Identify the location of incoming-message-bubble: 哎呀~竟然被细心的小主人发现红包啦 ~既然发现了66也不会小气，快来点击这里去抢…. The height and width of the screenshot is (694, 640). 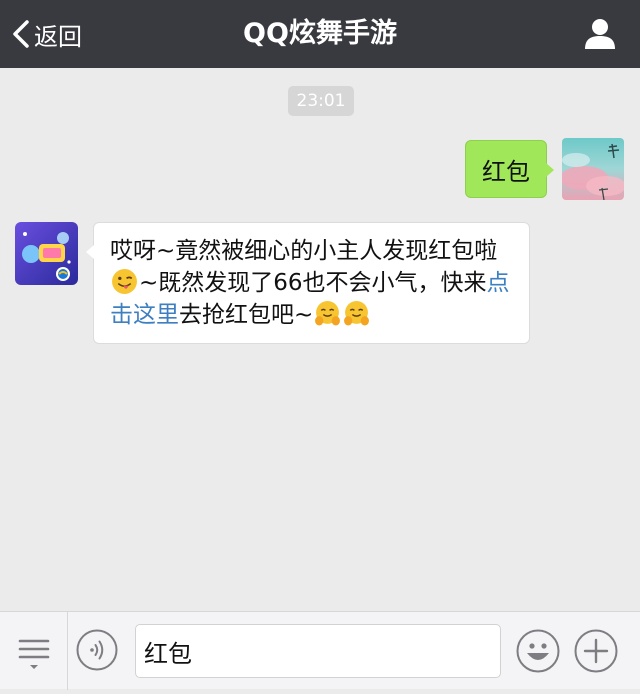
(308, 283).